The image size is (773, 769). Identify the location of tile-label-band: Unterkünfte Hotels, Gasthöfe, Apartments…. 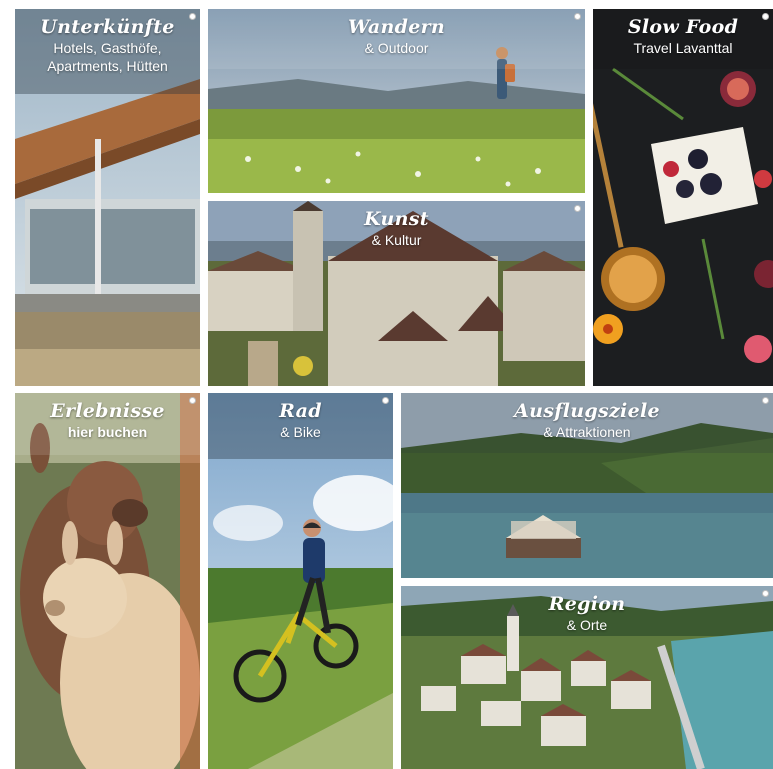
(107, 51).